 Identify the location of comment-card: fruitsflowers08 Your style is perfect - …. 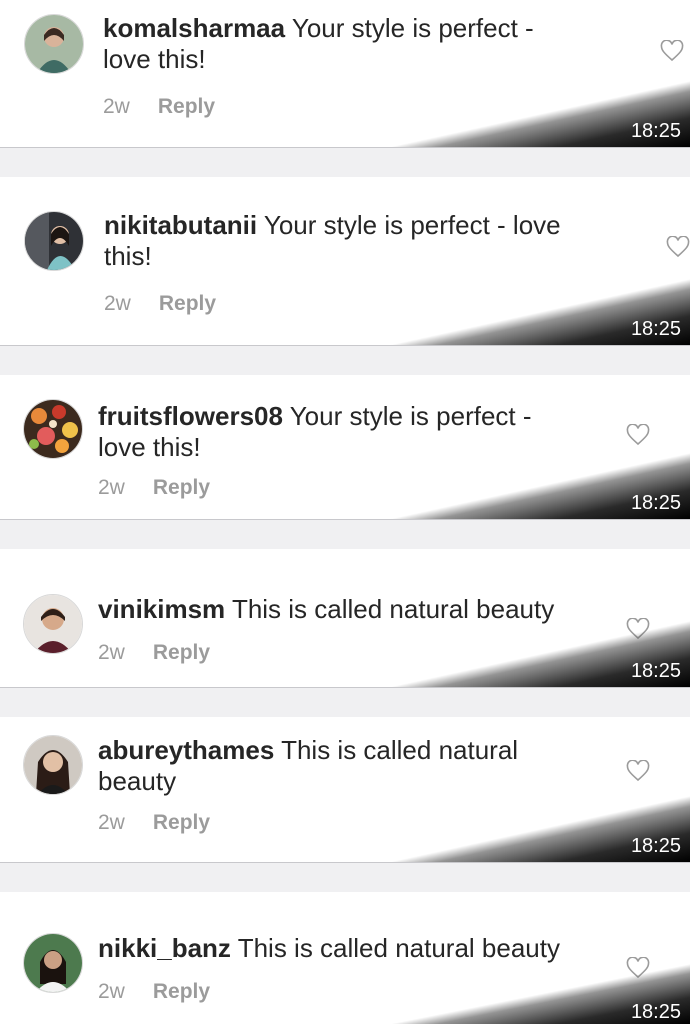
(345, 447).